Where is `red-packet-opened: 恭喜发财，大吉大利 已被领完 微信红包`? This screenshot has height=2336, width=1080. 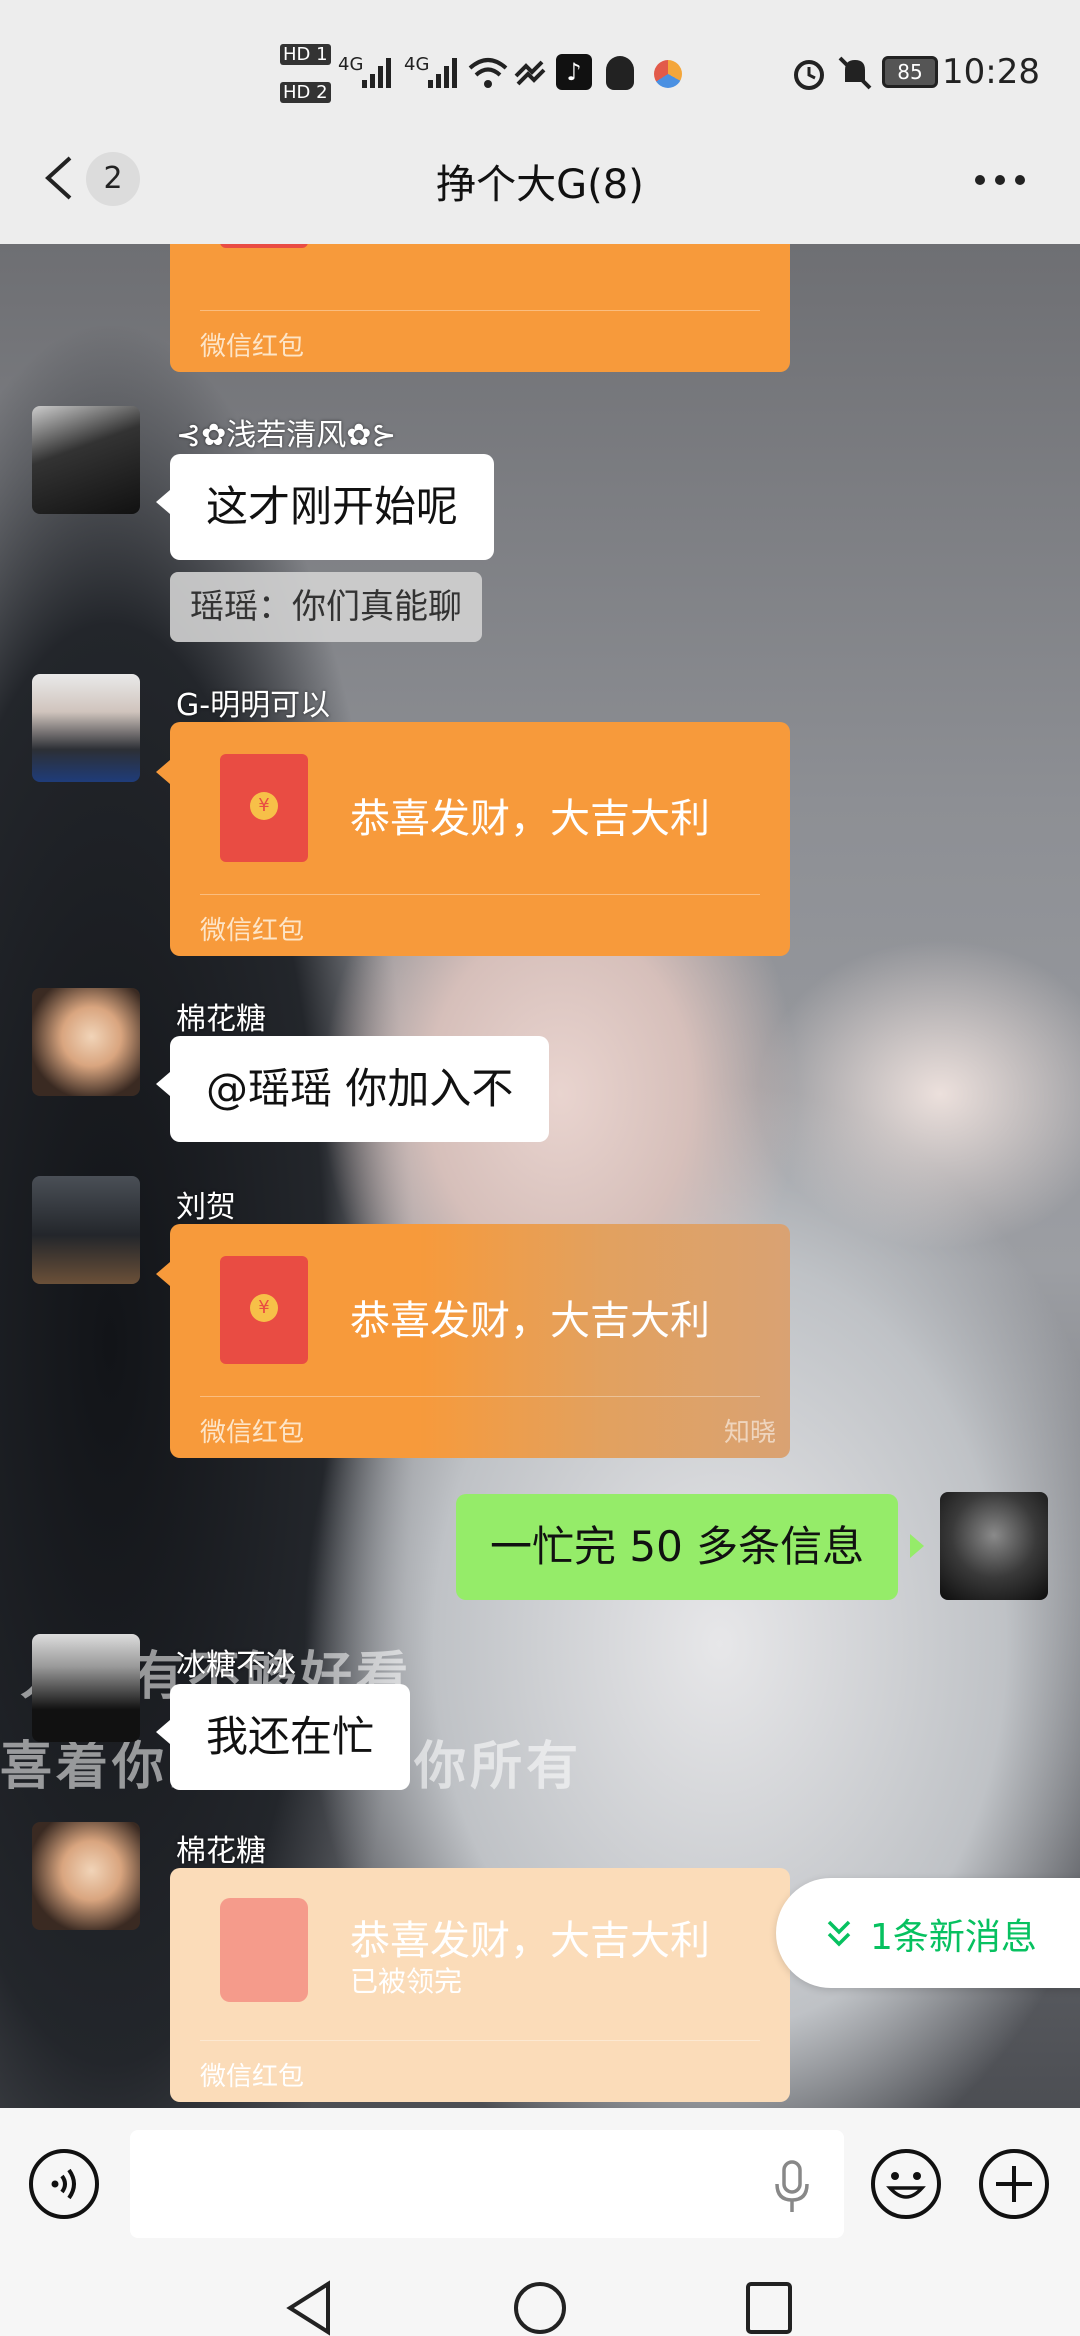
red-packet-opened: 恭喜发财，大吉大利 已被领完 微信红包 is located at coordinates (480, 1985).